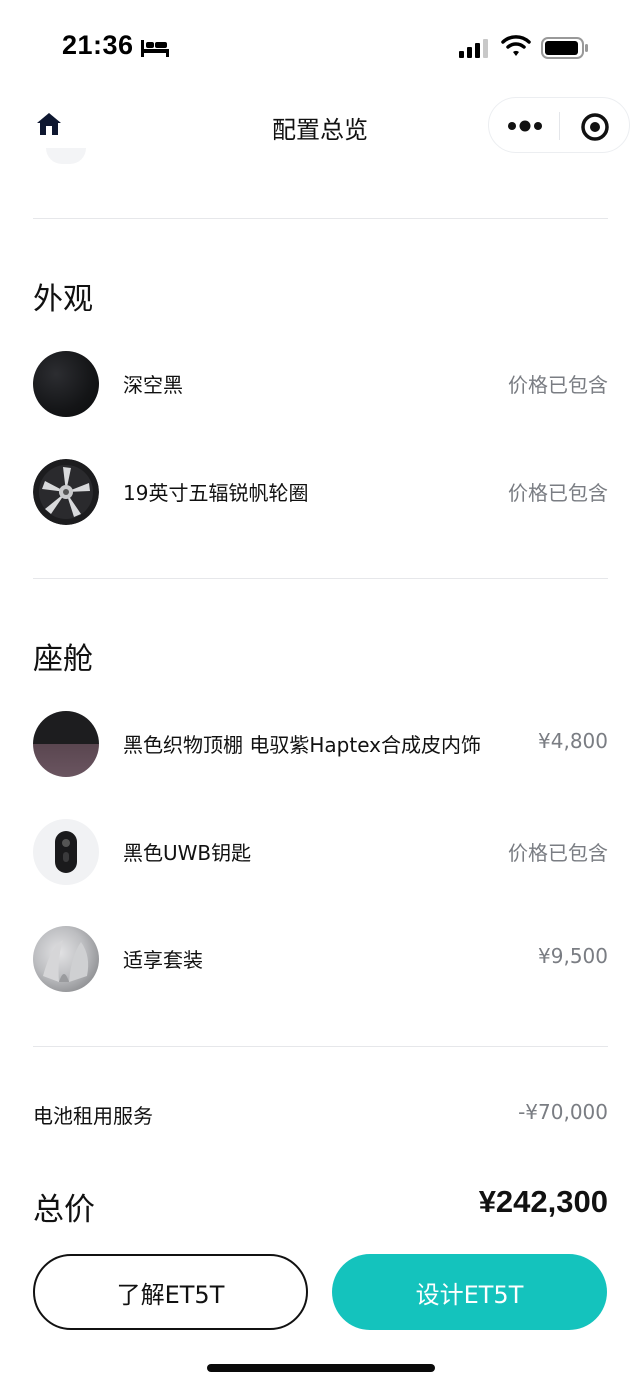  I want to click on section-title-exterior: 外观, so click(63, 299).